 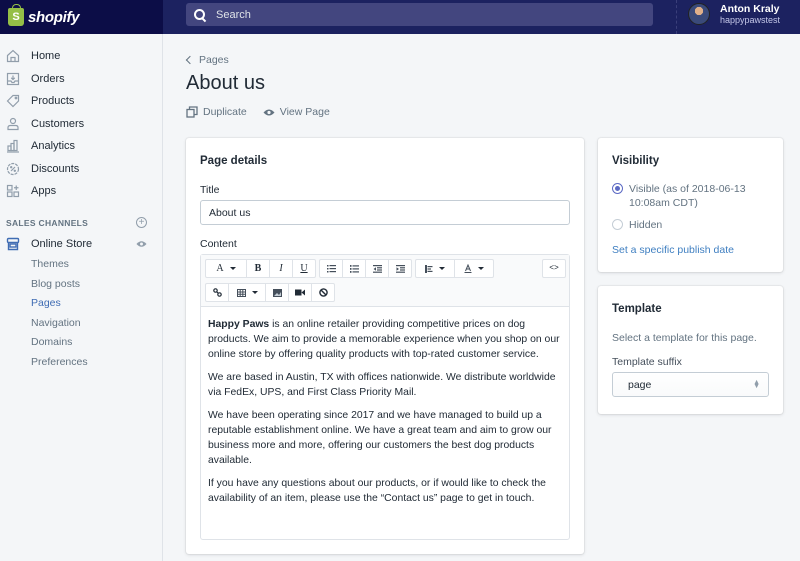 I want to click on italic-button: I, so click(x=281, y=268).